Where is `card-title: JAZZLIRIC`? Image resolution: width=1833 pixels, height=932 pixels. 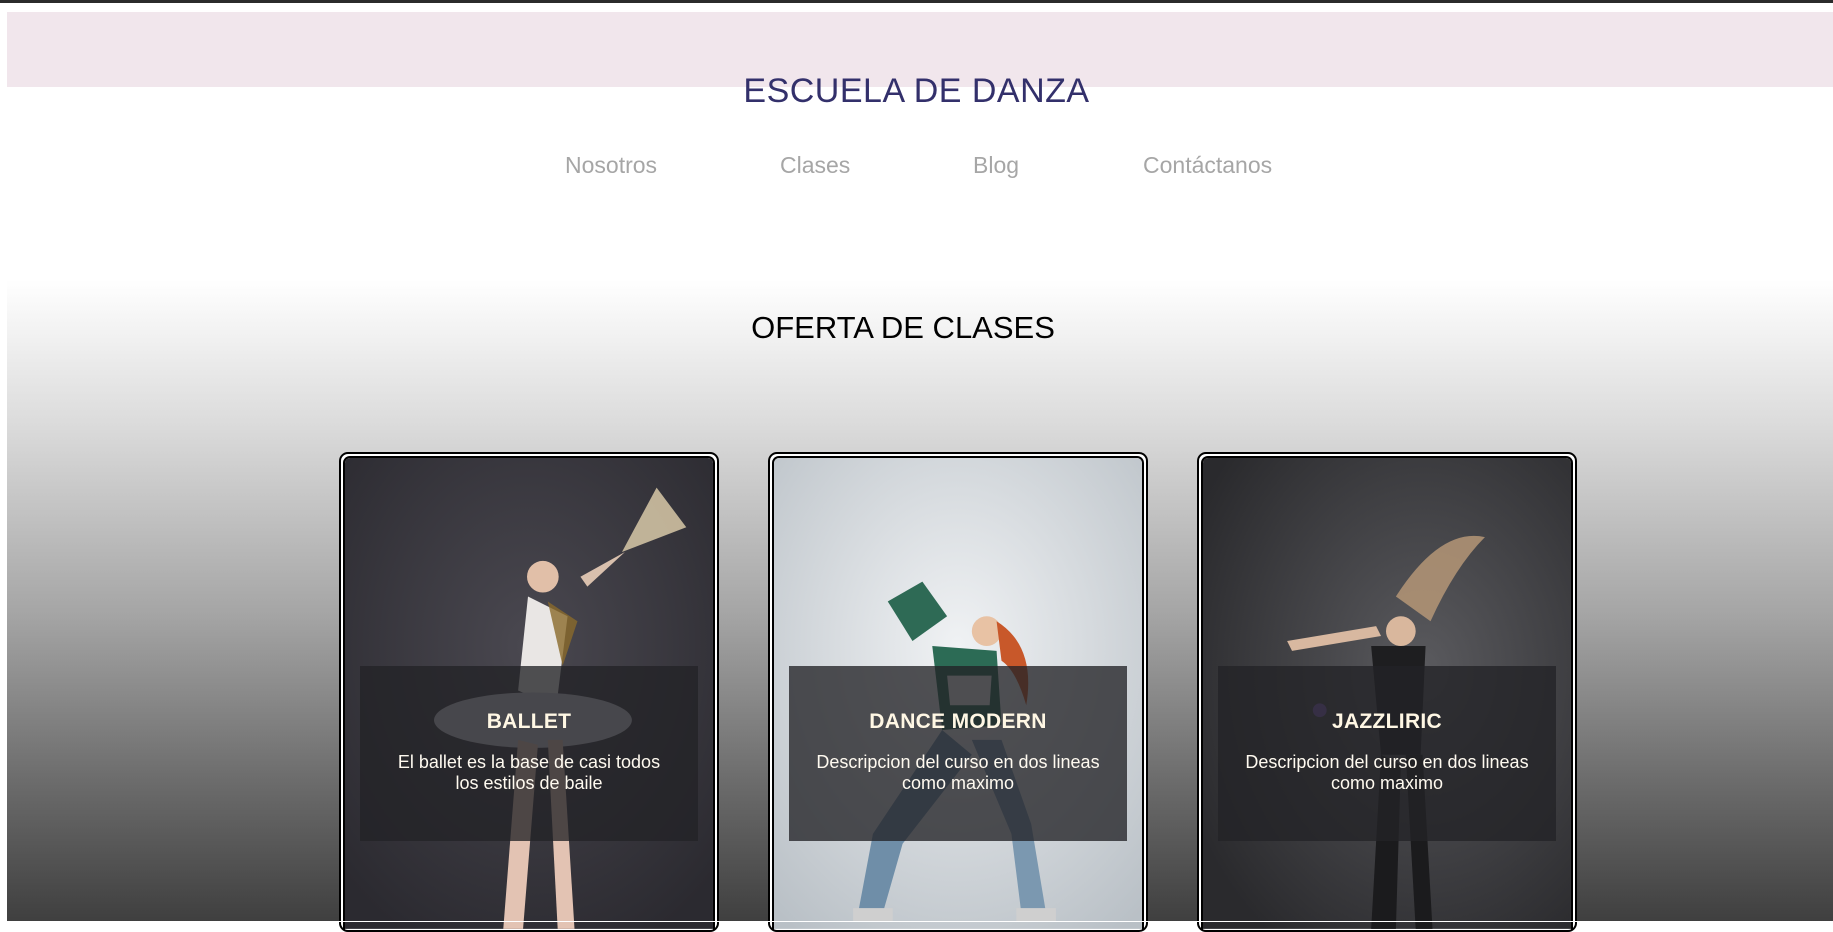
card-title: JAZZLIRIC is located at coordinates (1387, 721).